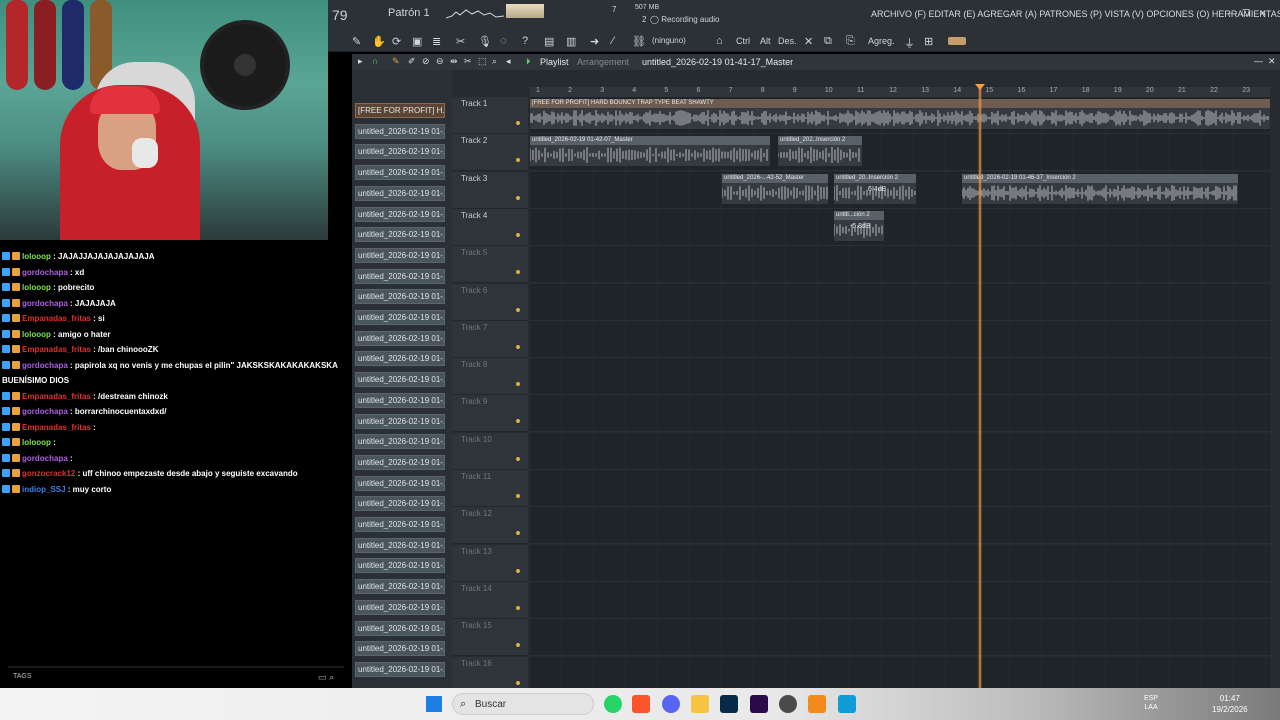  What do you see at coordinates (490, 414) in the screenshot?
I see `track-header: Track 9` at bounding box center [490, 414].